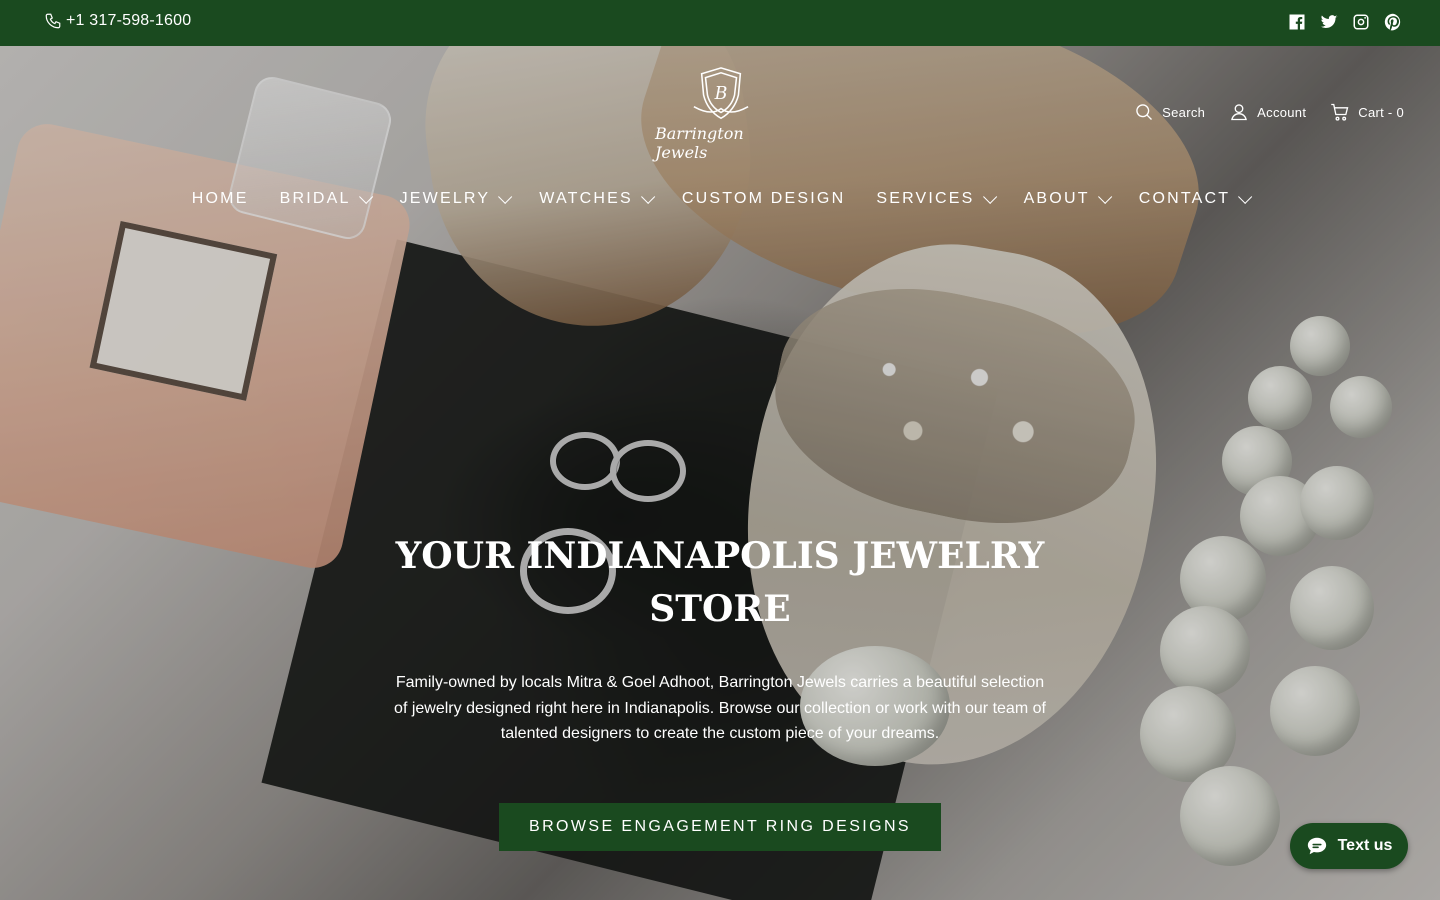 The width and height of the screenshot is (1440, 900). I want to click on pinterest-icon, so click(1393, 22).